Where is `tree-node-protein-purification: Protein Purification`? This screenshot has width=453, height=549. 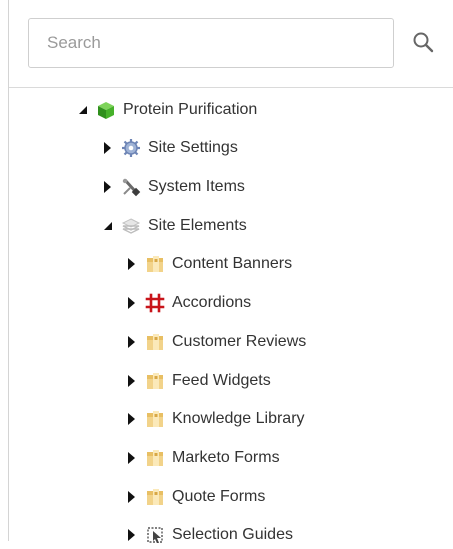
tree-node-protein-purification: Protein Purification is located at coordinates (166, 110).